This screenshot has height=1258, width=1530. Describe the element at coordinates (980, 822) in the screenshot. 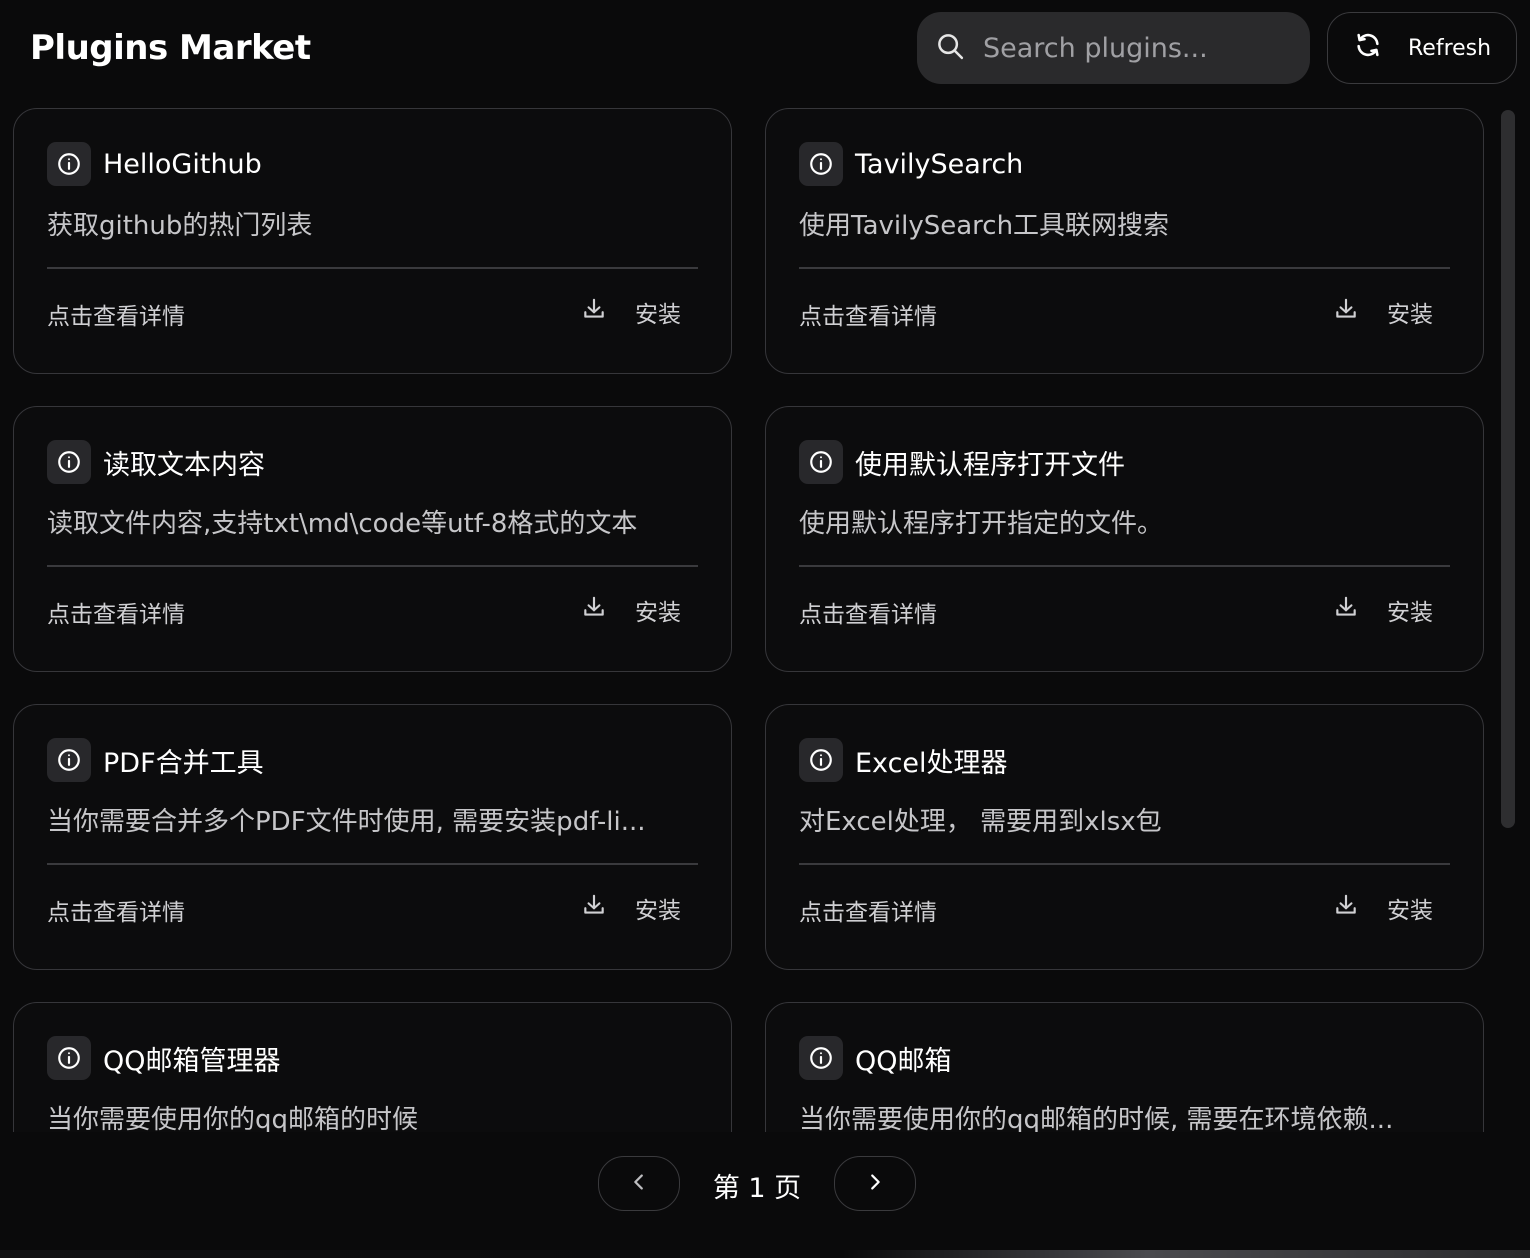

I see `plugin-description: 对Excel处理， 需要用到xlsx包` at that location.